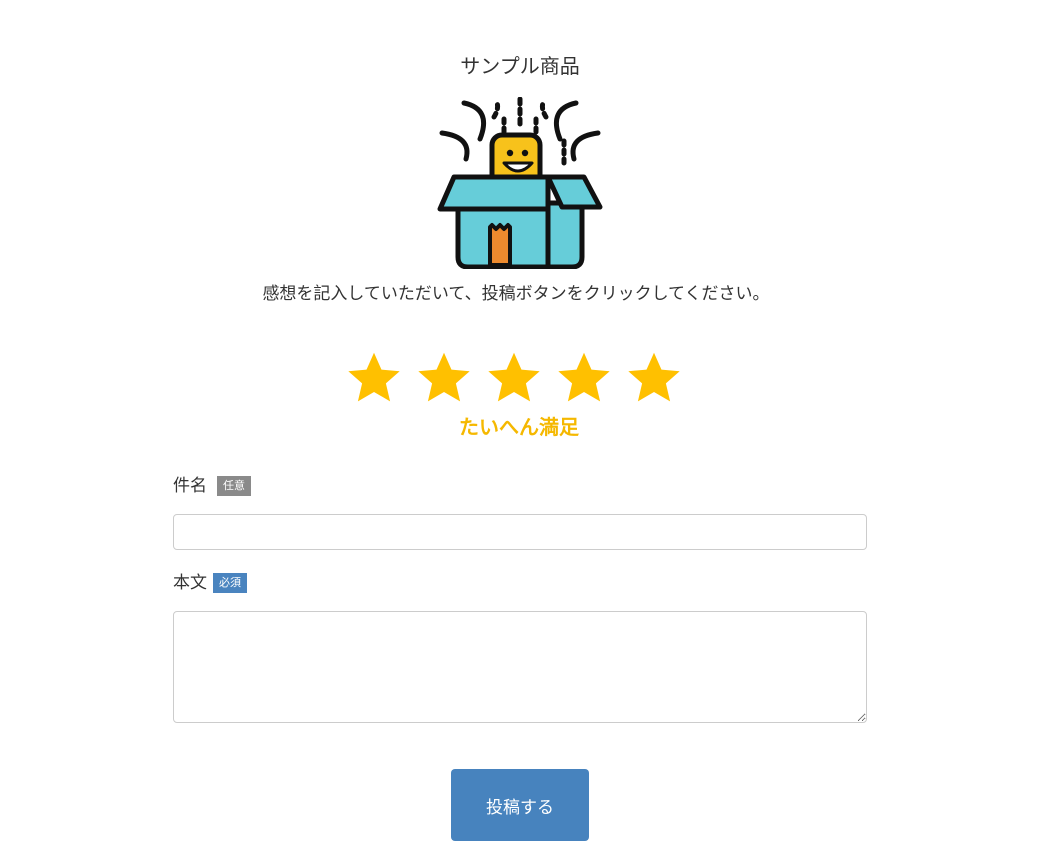 The width and height of the screenshot is (1056, 868). I want to click on star-3-icon, so click(514, 378).